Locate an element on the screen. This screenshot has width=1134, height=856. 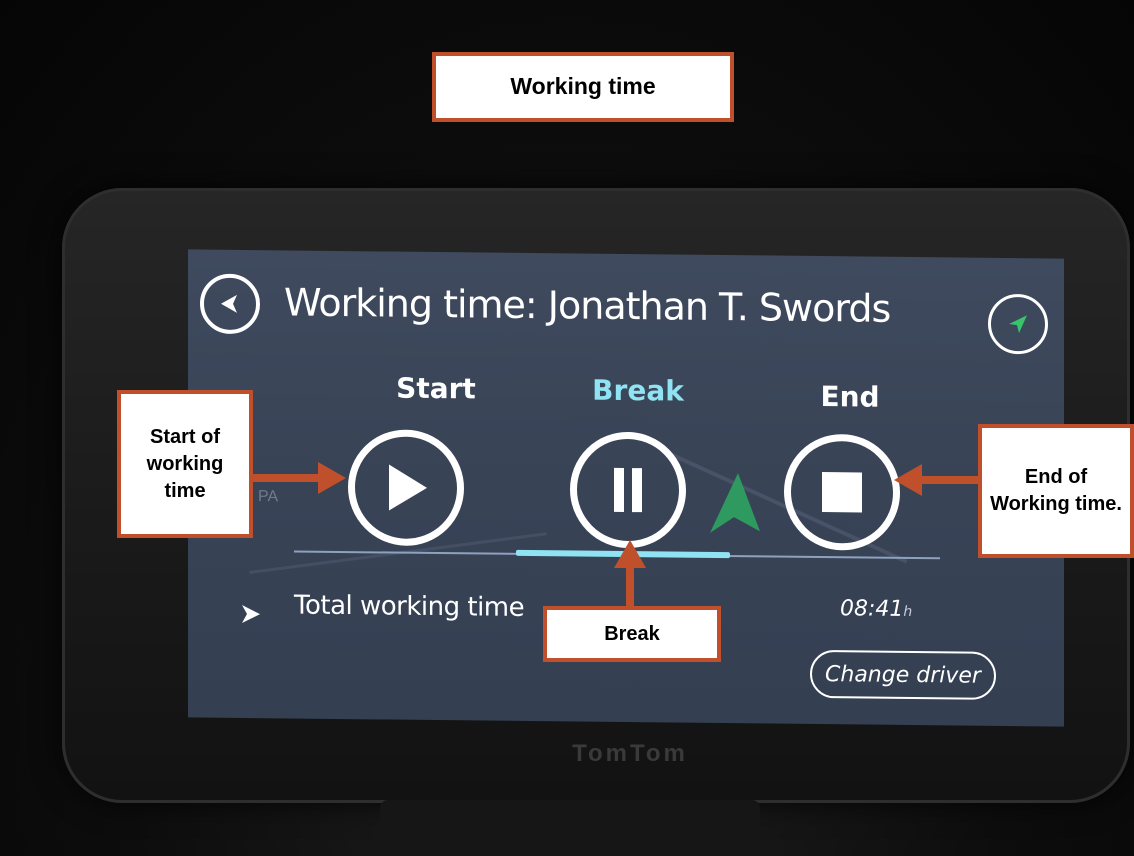
total-working-time-number: 08:41 is located at coordinates (872, 609).